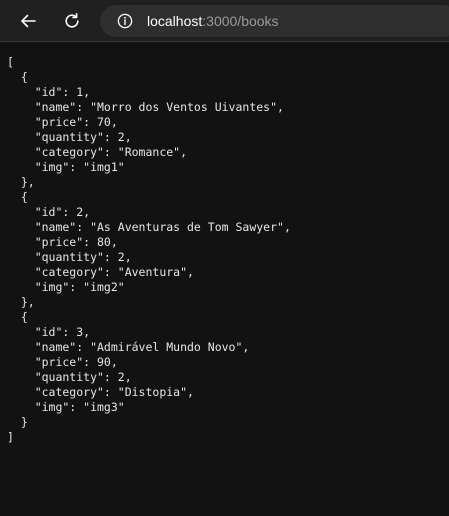 The image size is (449, 516). I want to click on url-path: :3000/books, so click(240, 21).